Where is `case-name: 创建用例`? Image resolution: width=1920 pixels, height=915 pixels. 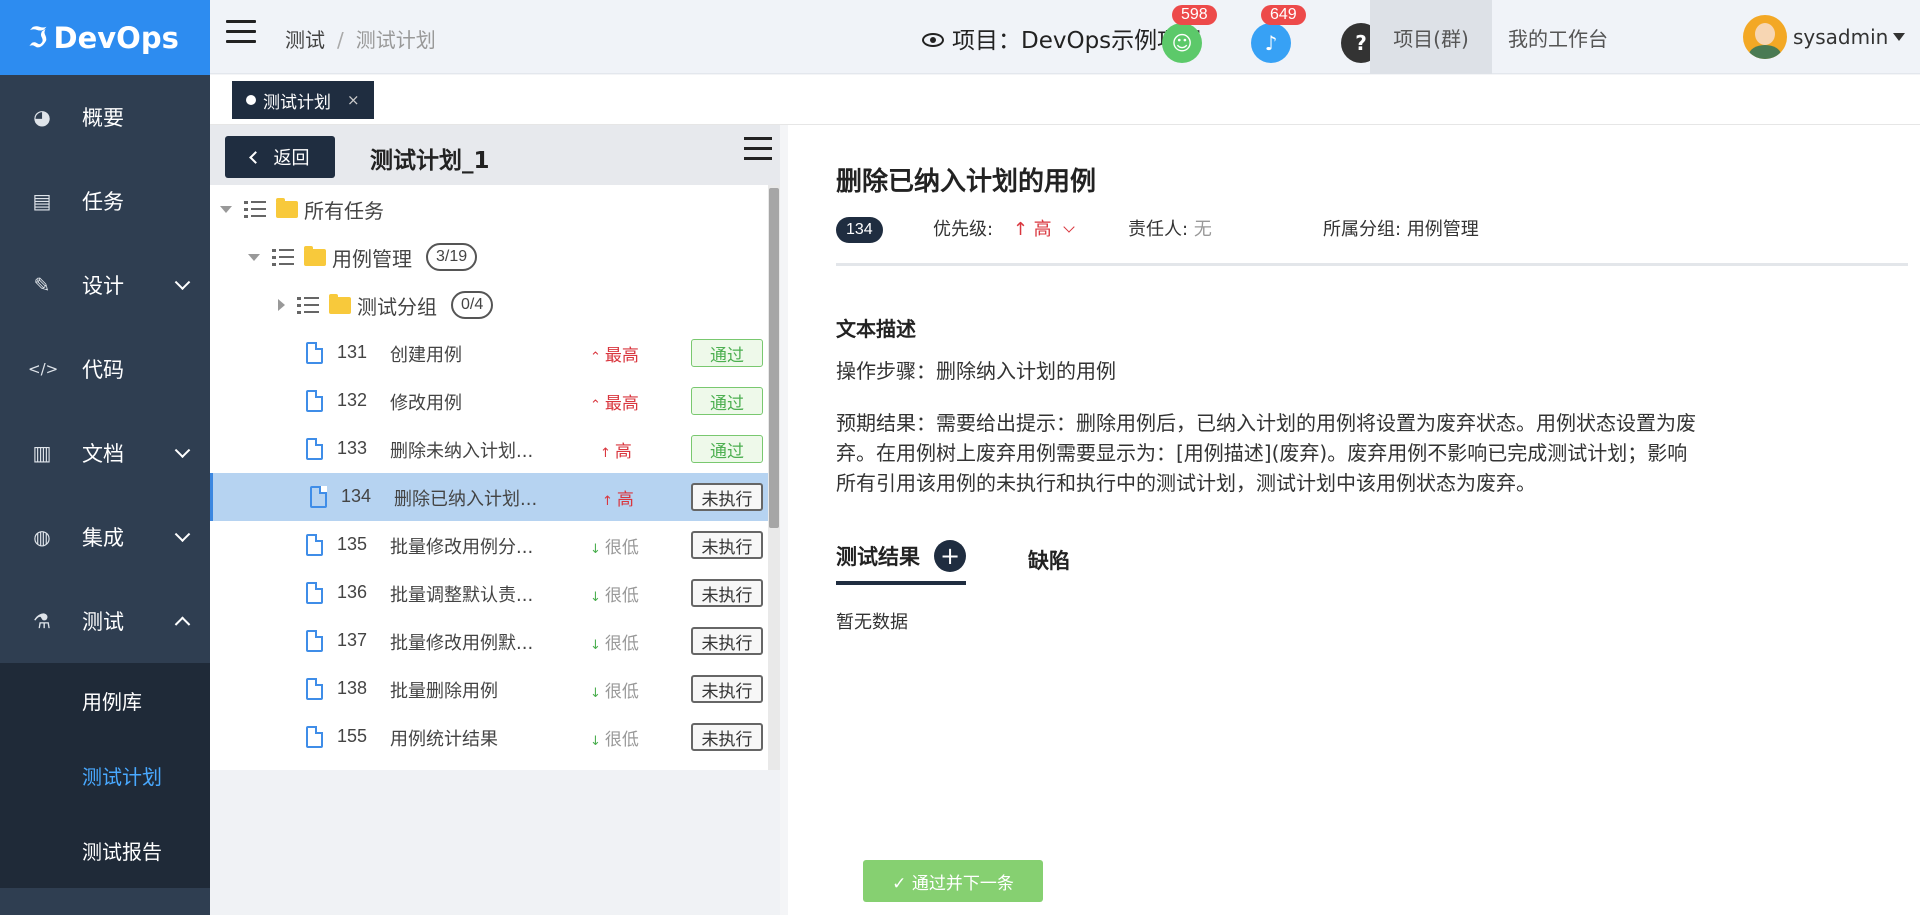 case-name: 创建用例 is located at coordinates (426, 355).